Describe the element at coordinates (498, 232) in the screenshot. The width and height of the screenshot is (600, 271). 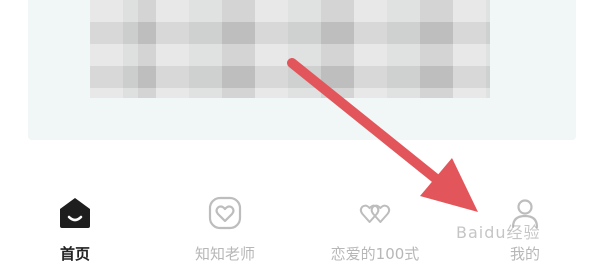
I see `watermark: Baidu经验` at that location.